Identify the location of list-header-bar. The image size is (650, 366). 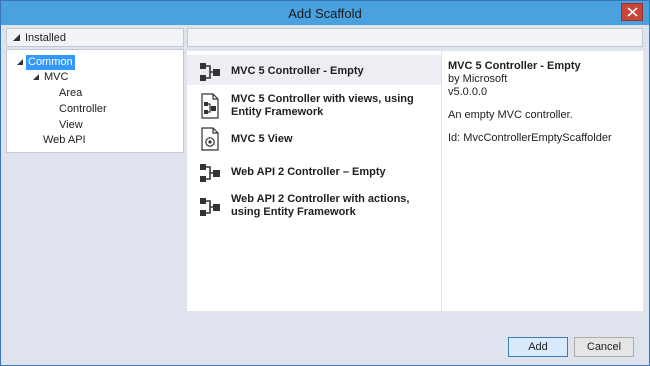
(415, 37).